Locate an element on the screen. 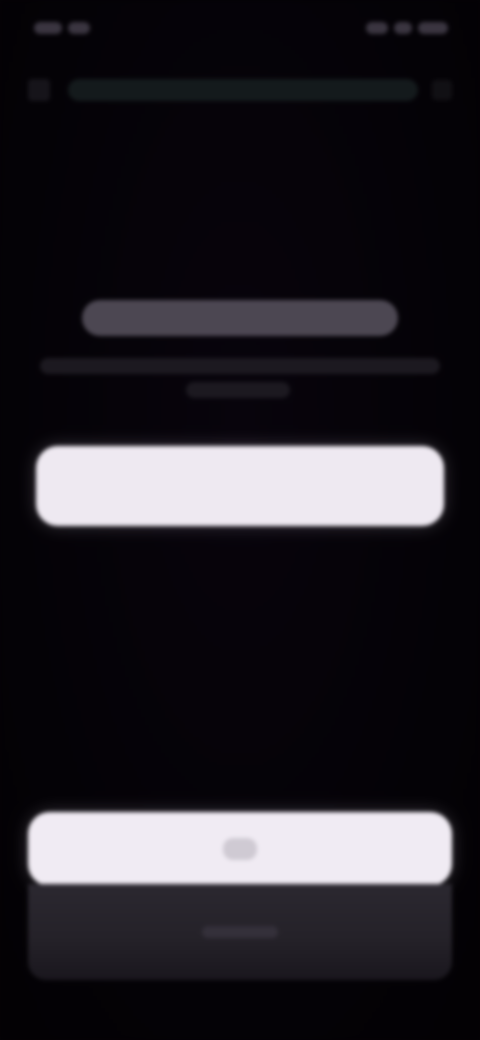 The image size is (480, 1040). page-subtitle-continued is located at coordinates (238, 390).